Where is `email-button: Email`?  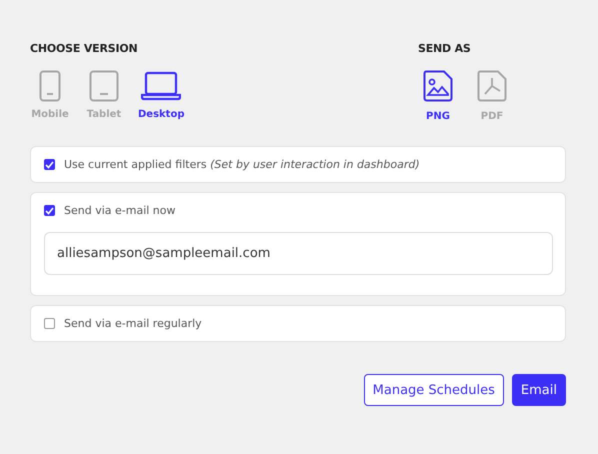 email-button: Email is located at coordinates (539, 390).